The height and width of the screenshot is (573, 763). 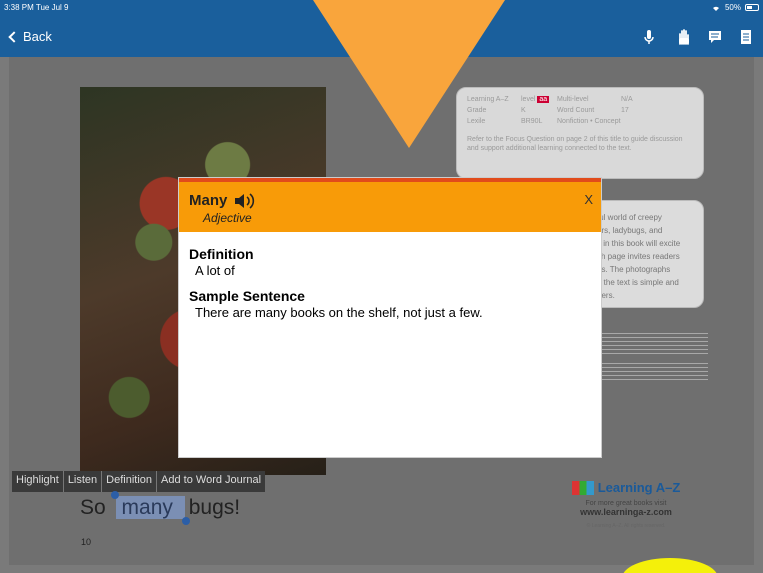 I want to click on info-value: 17, so click(x=625, y=110).